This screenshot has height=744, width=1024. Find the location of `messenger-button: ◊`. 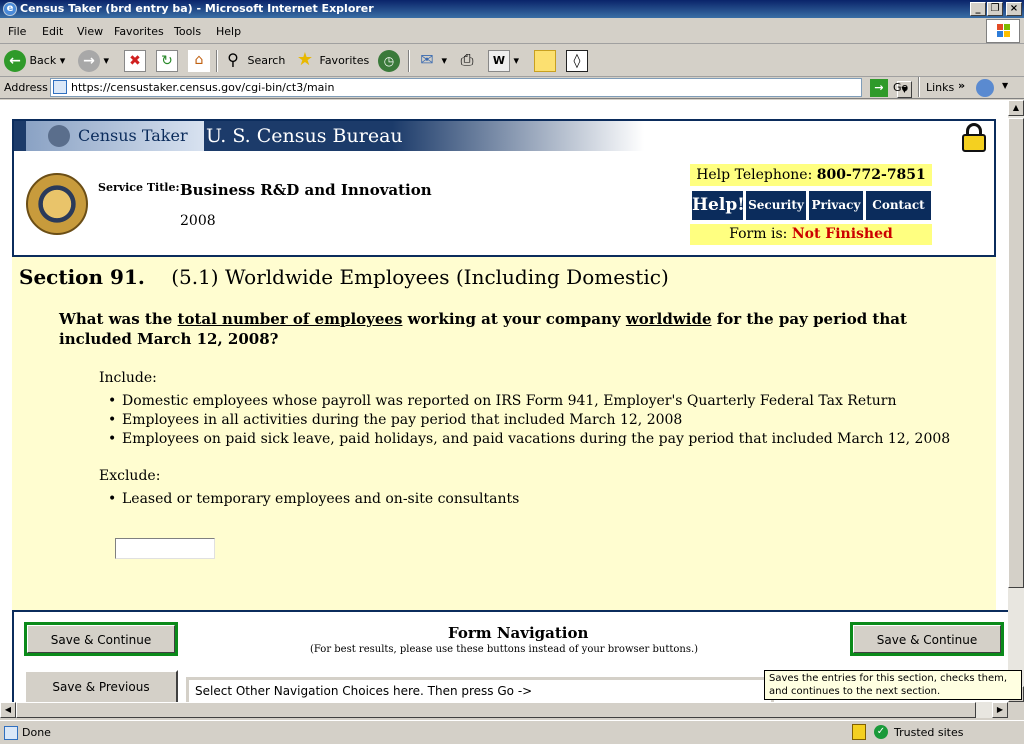

messenger-button: ◊ is located at coordinates (577, 61).